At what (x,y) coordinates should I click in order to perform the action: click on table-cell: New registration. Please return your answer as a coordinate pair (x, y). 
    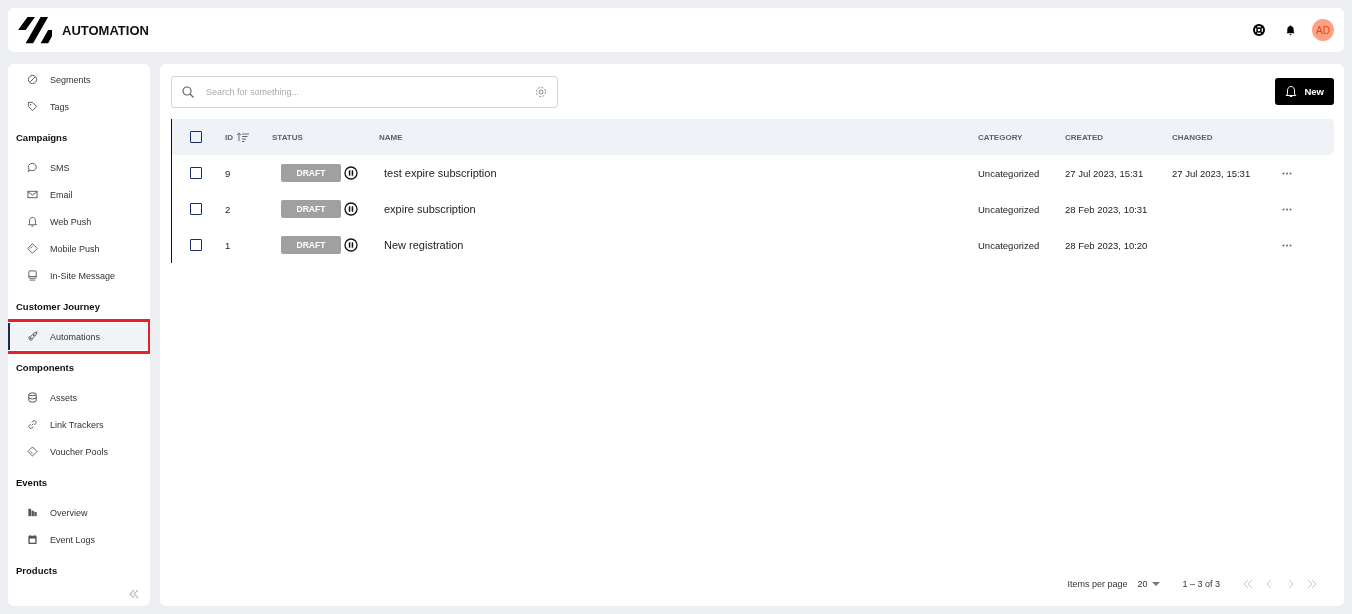
    Looking at the image, I should click on (424, 245).